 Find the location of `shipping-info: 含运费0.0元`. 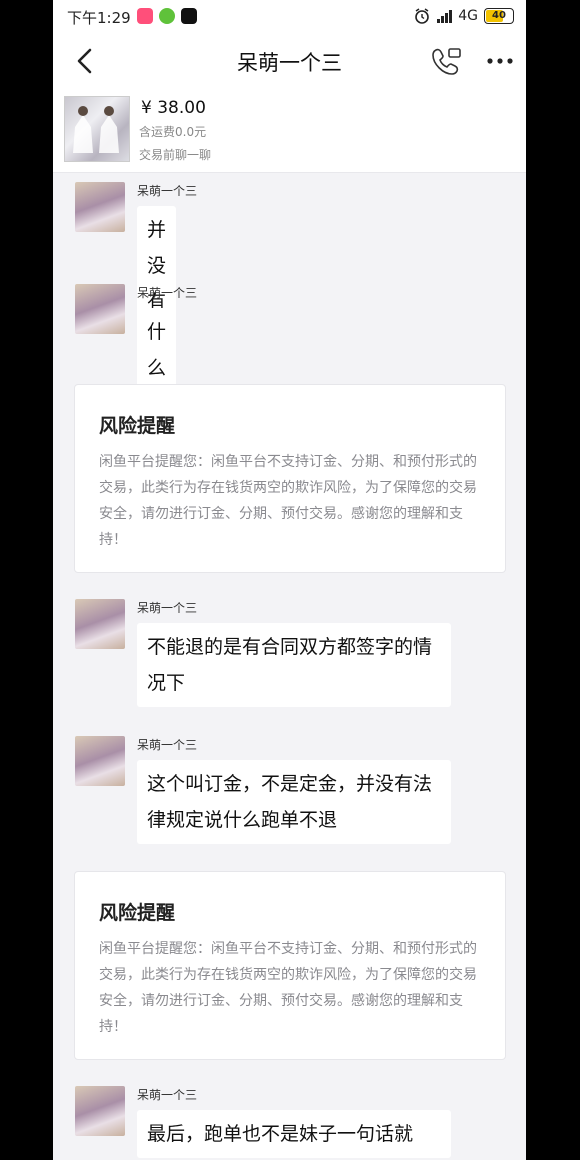

shipping-info: 含运费0.0元 is located at coordinates (173, 132).